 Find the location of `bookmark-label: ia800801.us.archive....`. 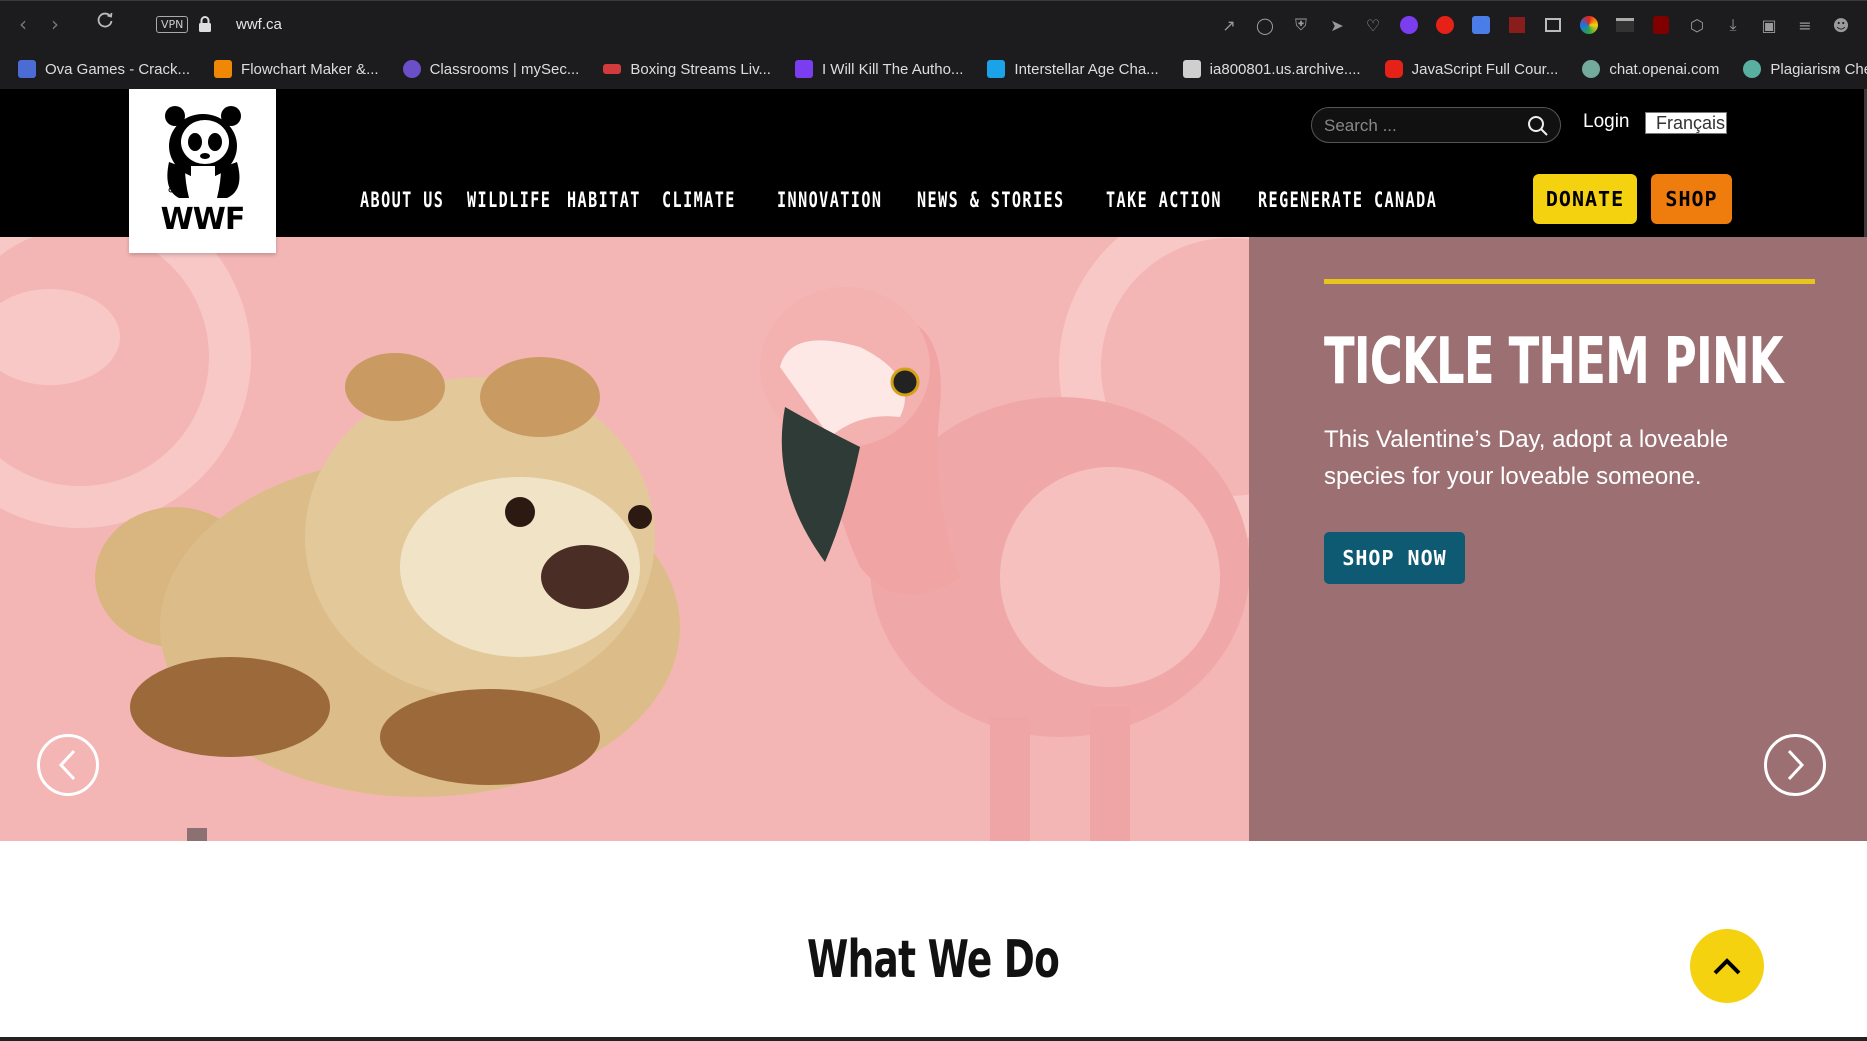

bookmark-label: ia800801.us.archive.... is located at coordinates (1285, 69).